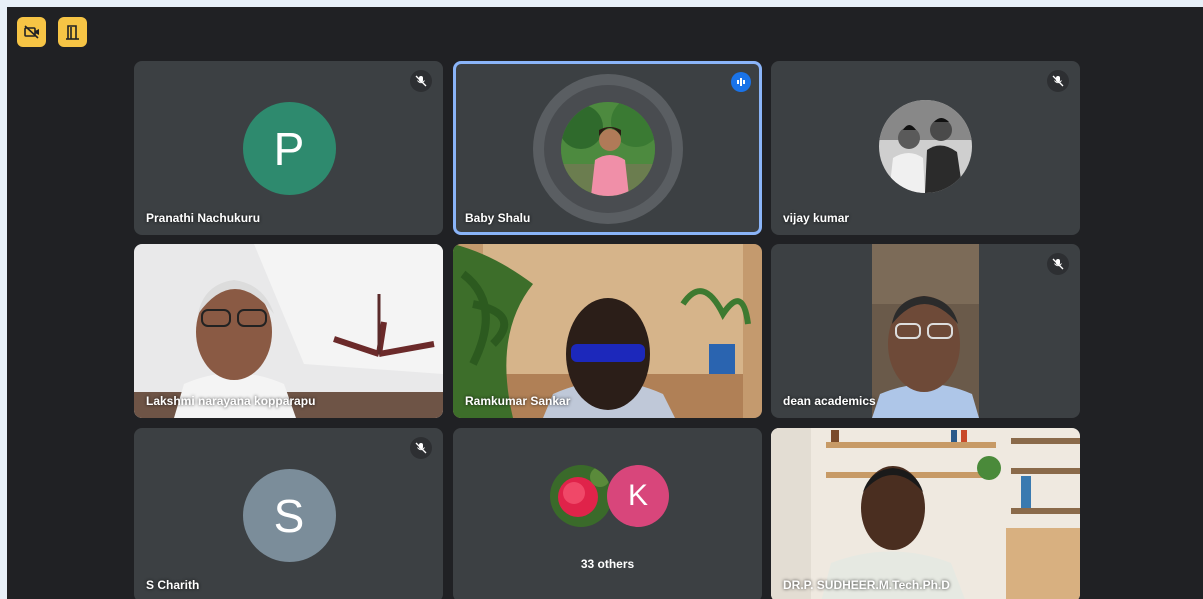 The image size is (1203, 599). I want to click on participant-tile: Baby Shalu, so click(607, 148).